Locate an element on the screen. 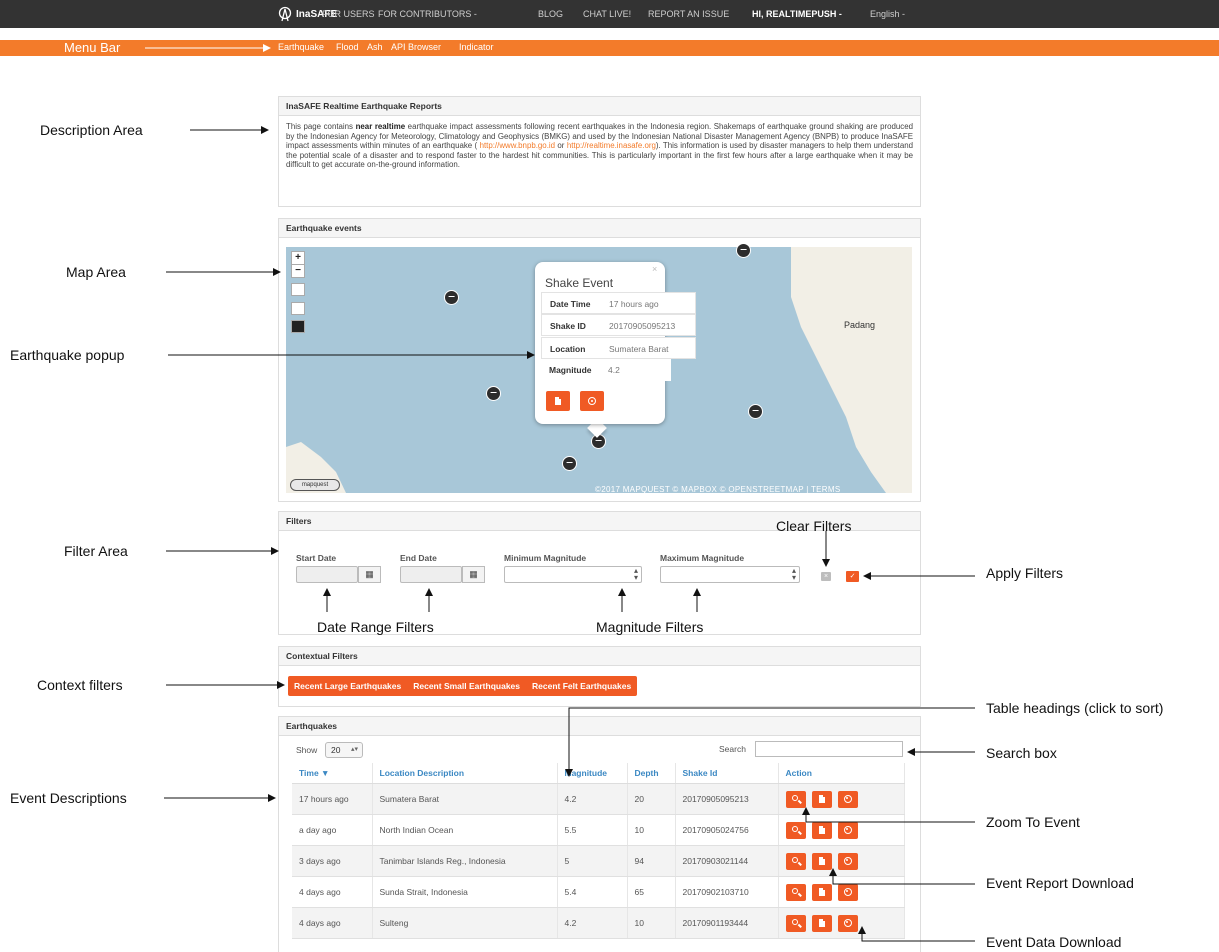  arrow-zoom is located at coordinates (888, 815).